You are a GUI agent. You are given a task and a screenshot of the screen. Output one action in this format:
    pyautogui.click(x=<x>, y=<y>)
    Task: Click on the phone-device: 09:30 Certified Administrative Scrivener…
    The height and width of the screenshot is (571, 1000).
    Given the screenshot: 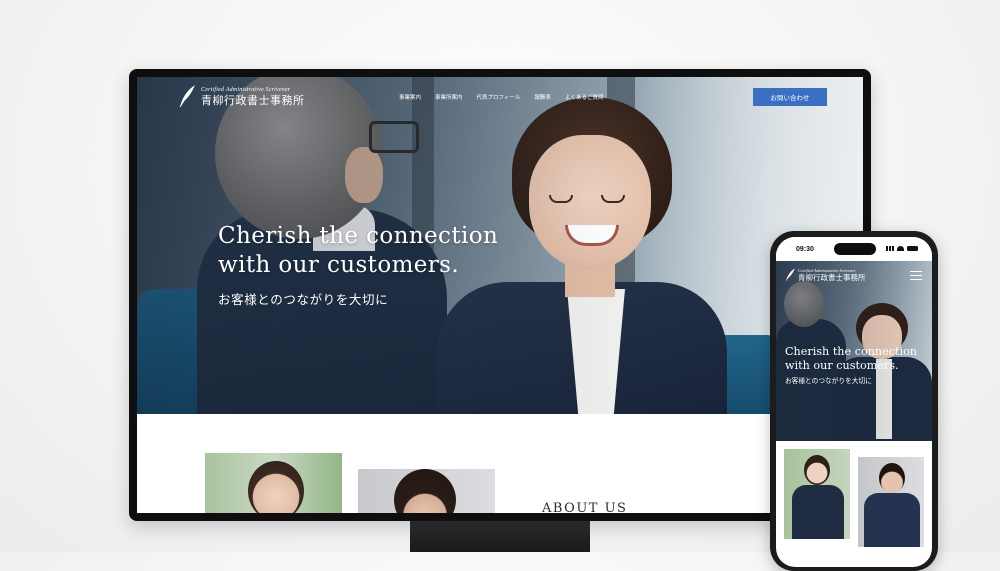 What is the action you would take?
    pyautogui.click(x=854, y=401)
    